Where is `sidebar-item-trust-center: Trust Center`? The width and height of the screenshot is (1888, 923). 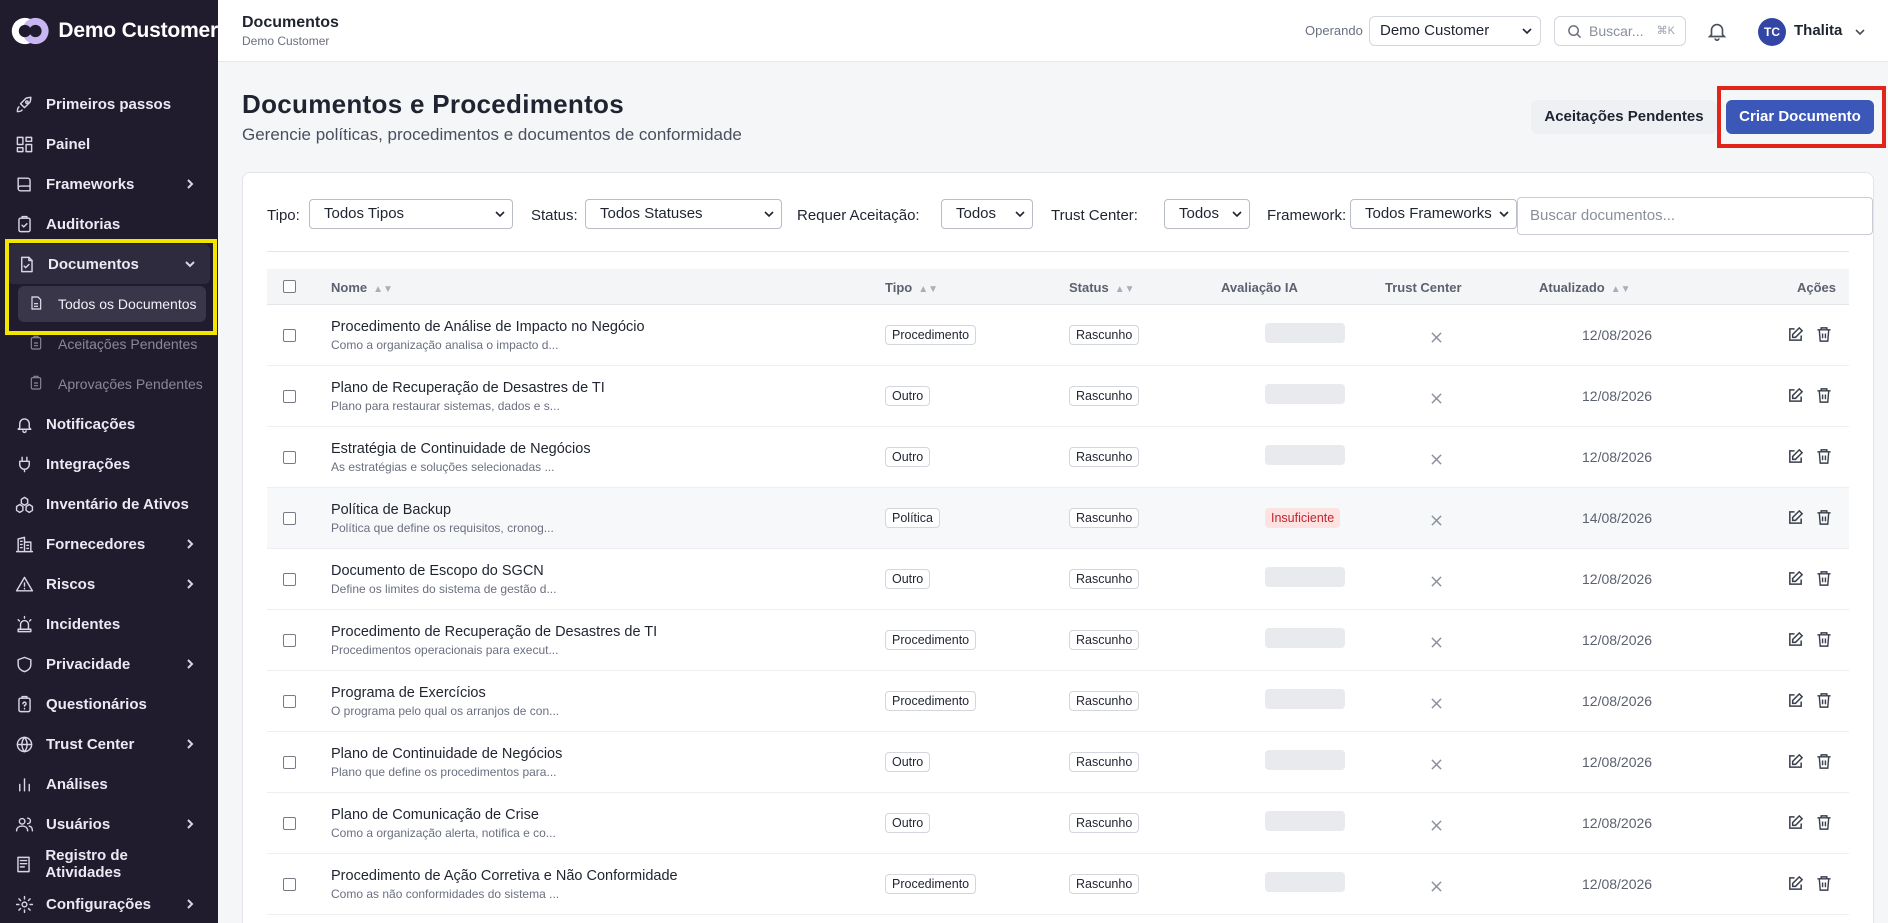
sidebar-item-trust-center: Trust Center is located at coordinates (109, 744).